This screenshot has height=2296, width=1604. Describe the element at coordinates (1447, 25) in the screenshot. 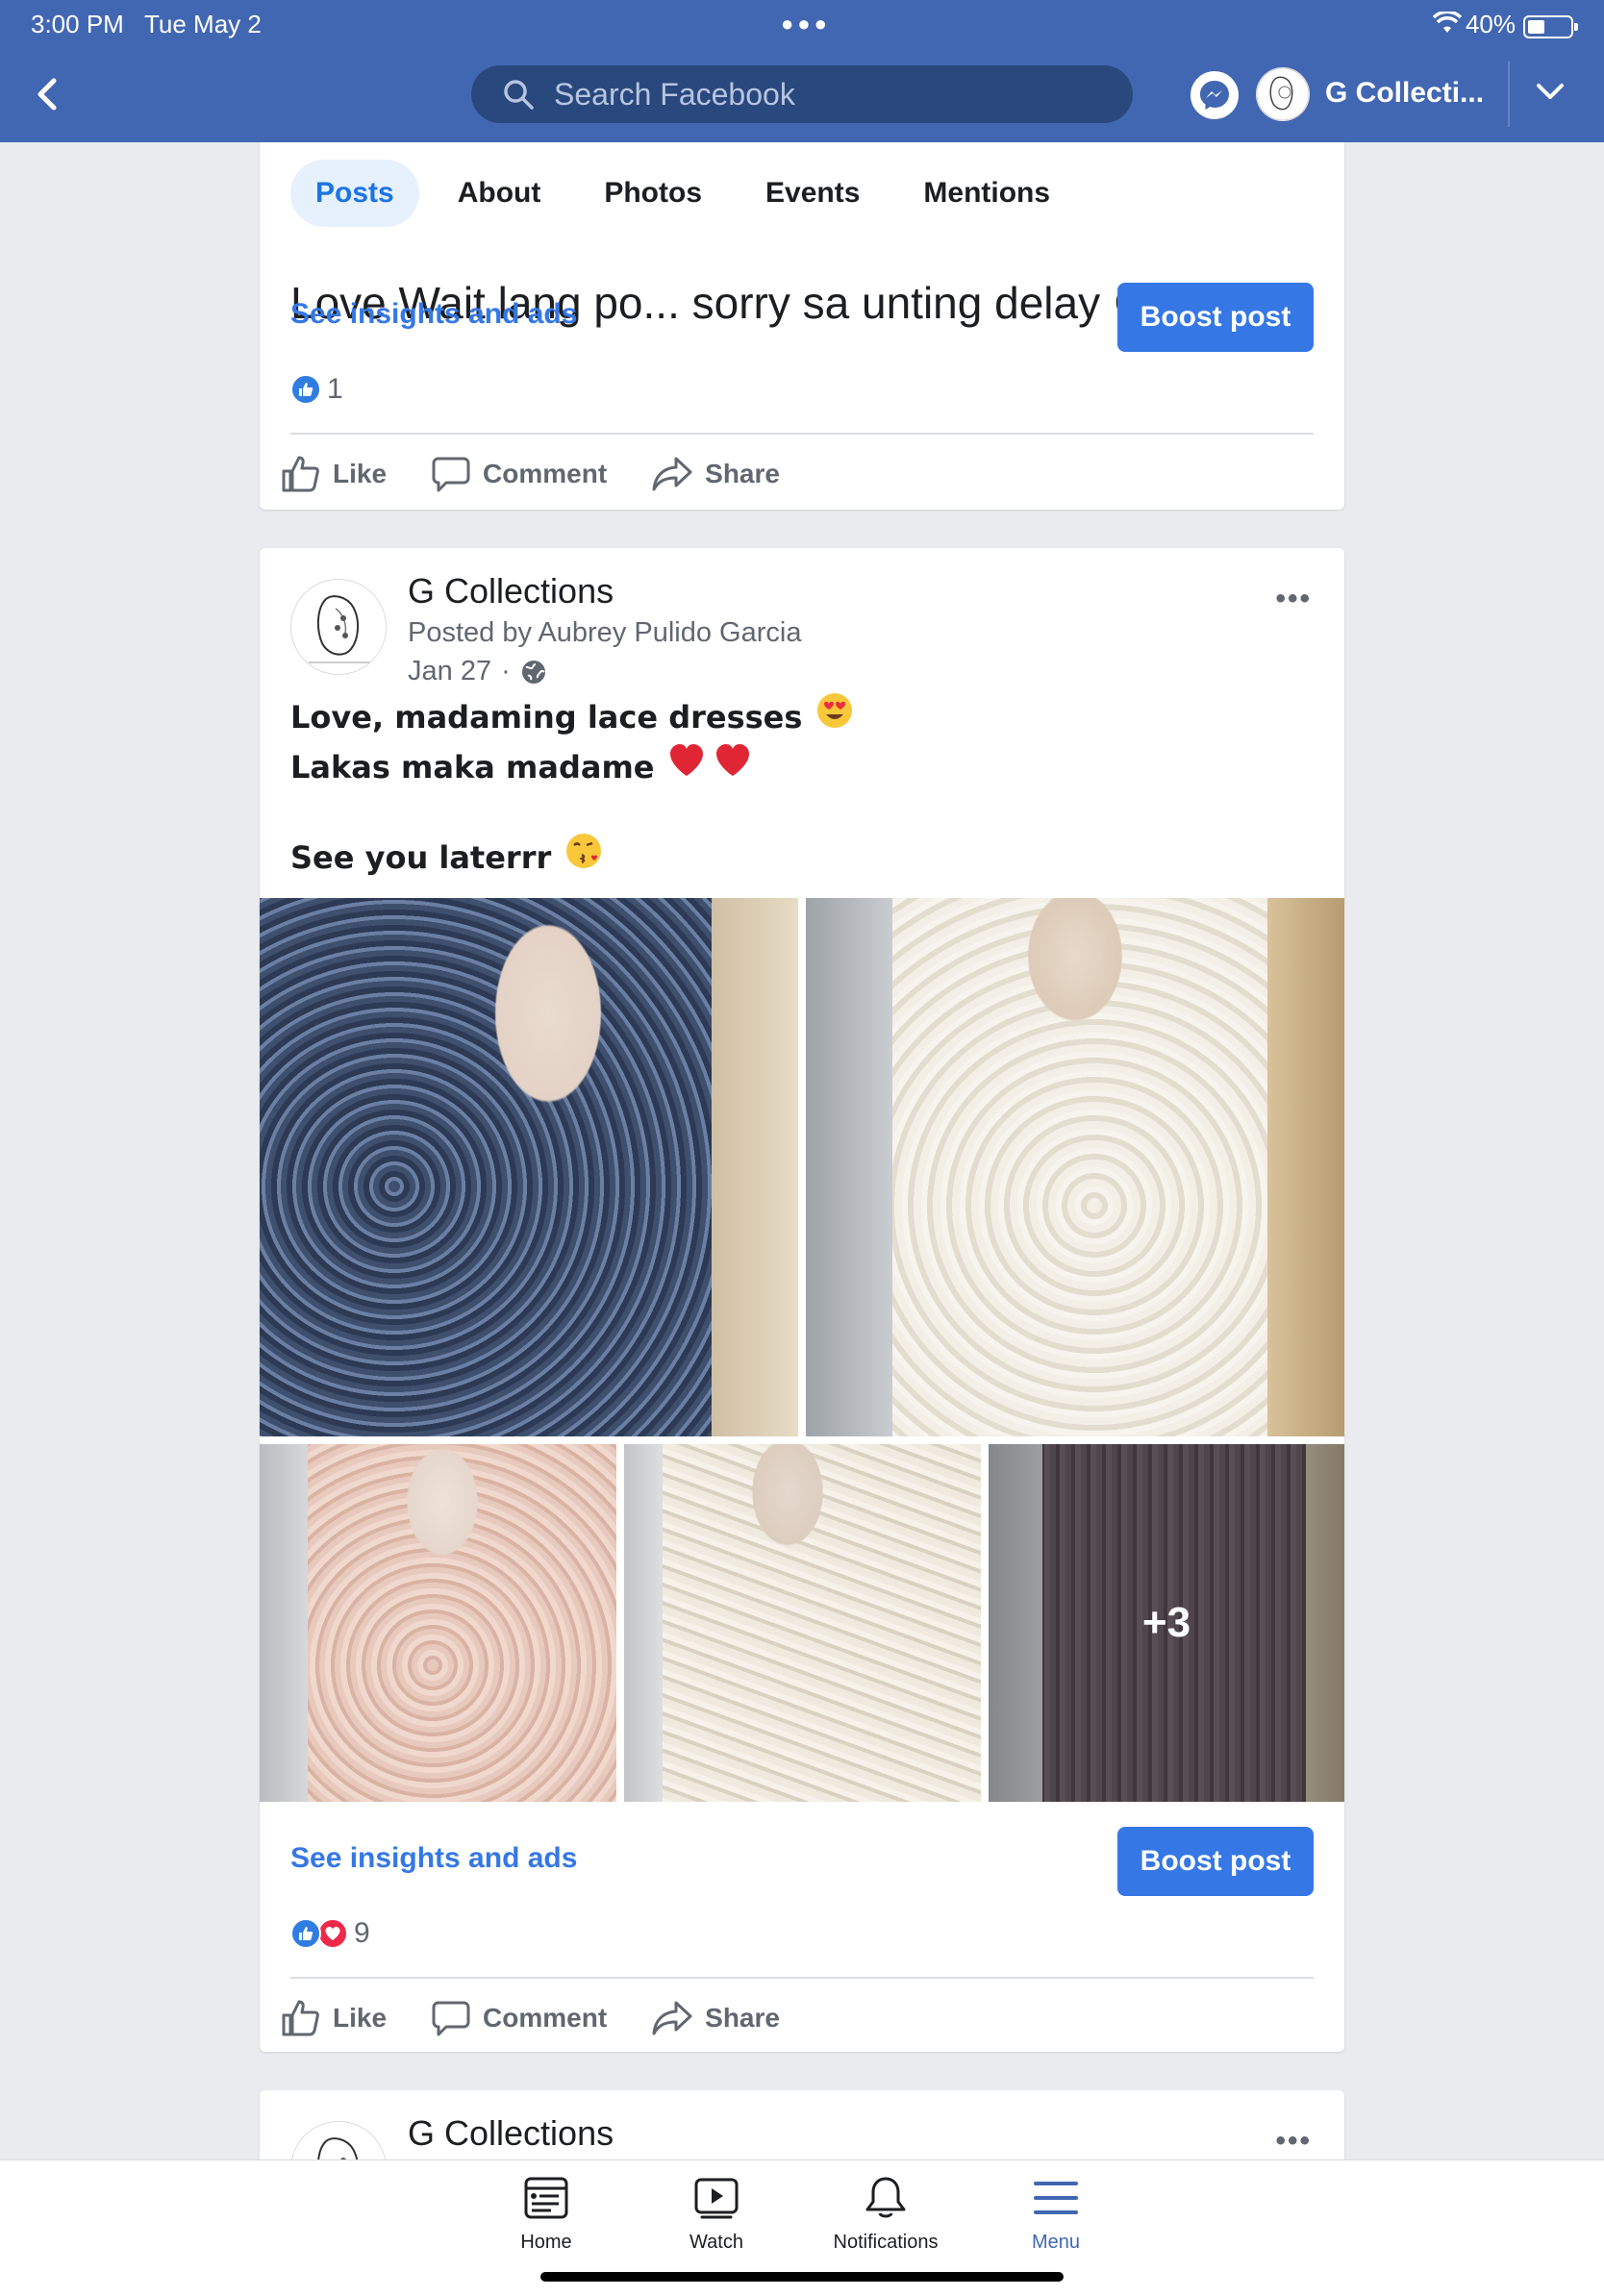

I see `wifi-icon` at that location.